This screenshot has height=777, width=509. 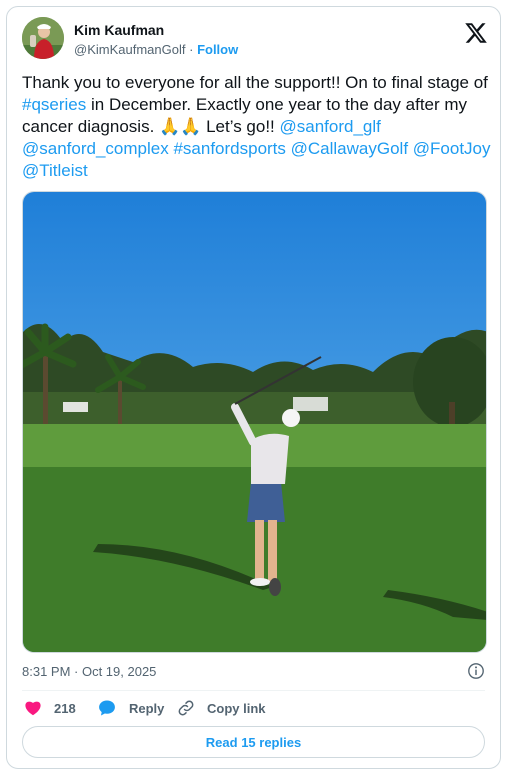 I want to click on read-replies-button: Read 15 replies, so click(x=253, y=742).